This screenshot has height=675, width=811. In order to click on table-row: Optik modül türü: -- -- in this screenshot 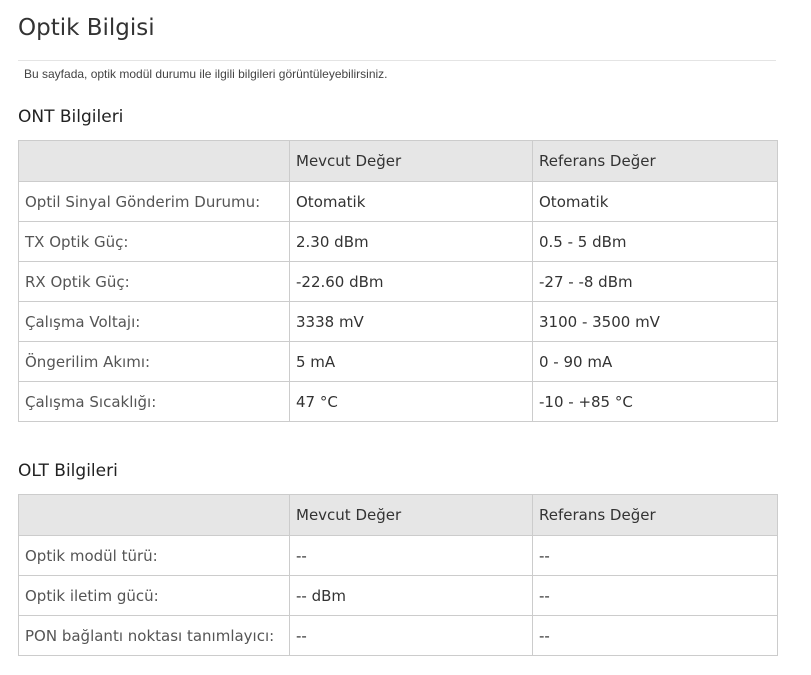, I will do `click(398, 555)`.